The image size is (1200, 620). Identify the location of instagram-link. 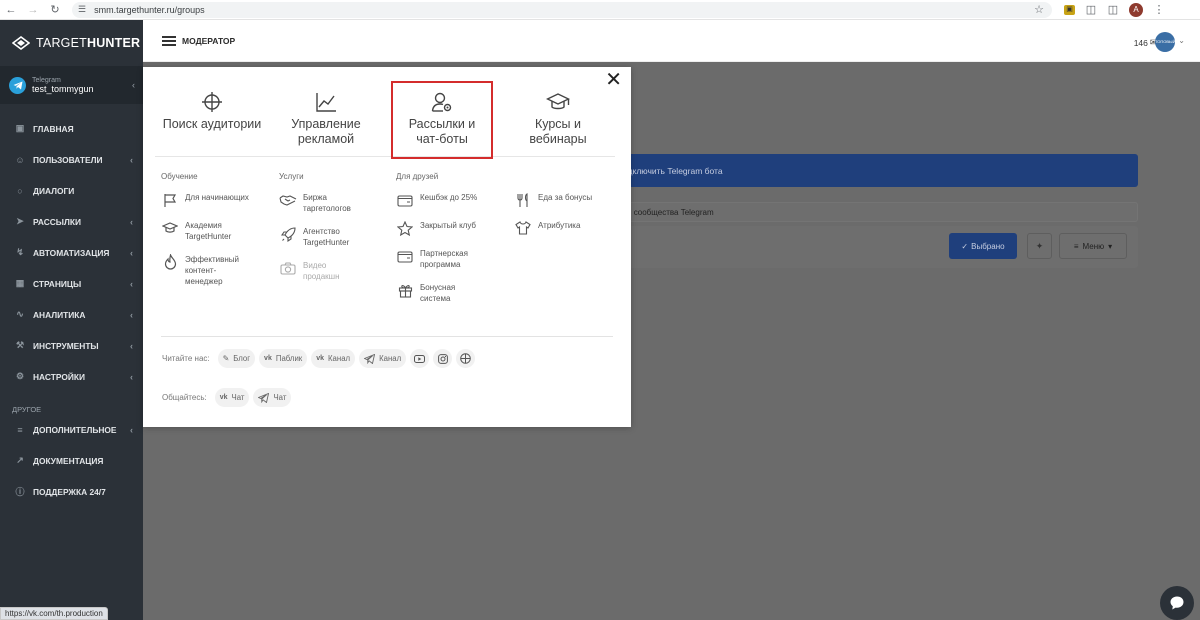
(443, 358).